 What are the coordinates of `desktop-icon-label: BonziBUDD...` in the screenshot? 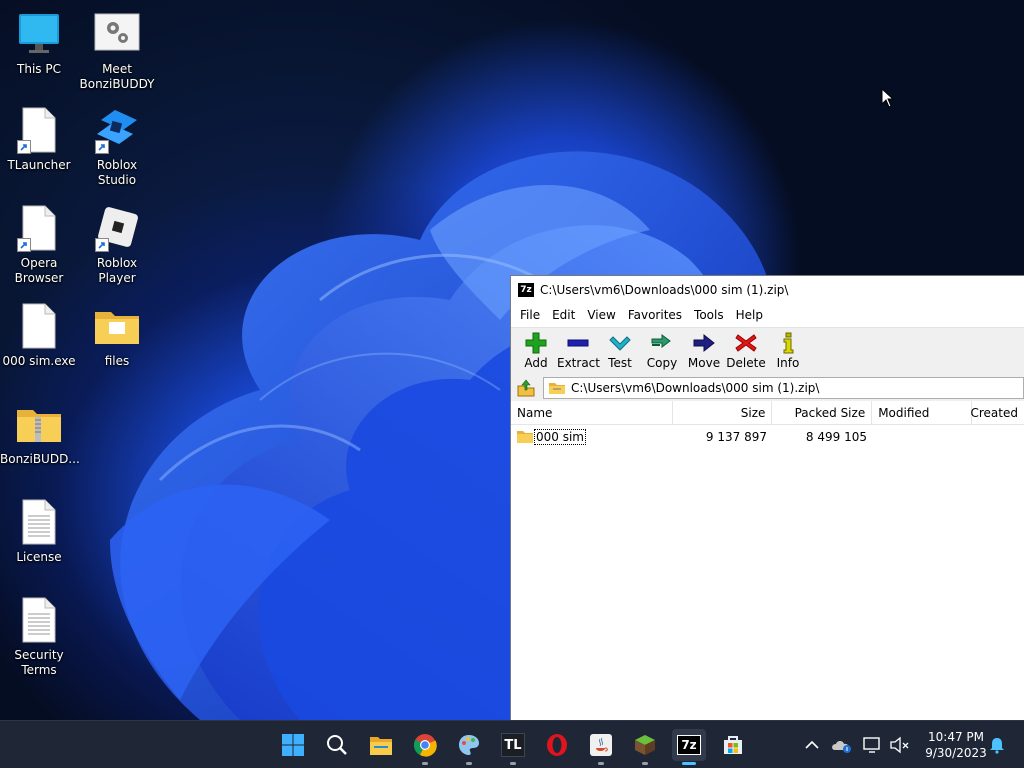 It's located at (40, 459).